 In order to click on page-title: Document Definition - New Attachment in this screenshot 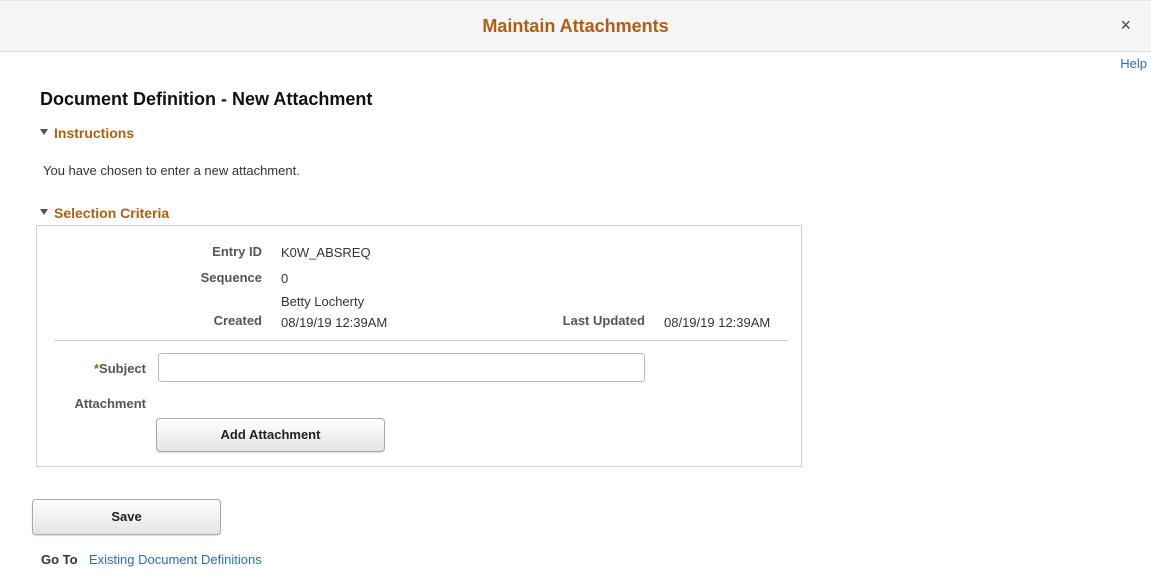, I will do `click(206, 99)`.